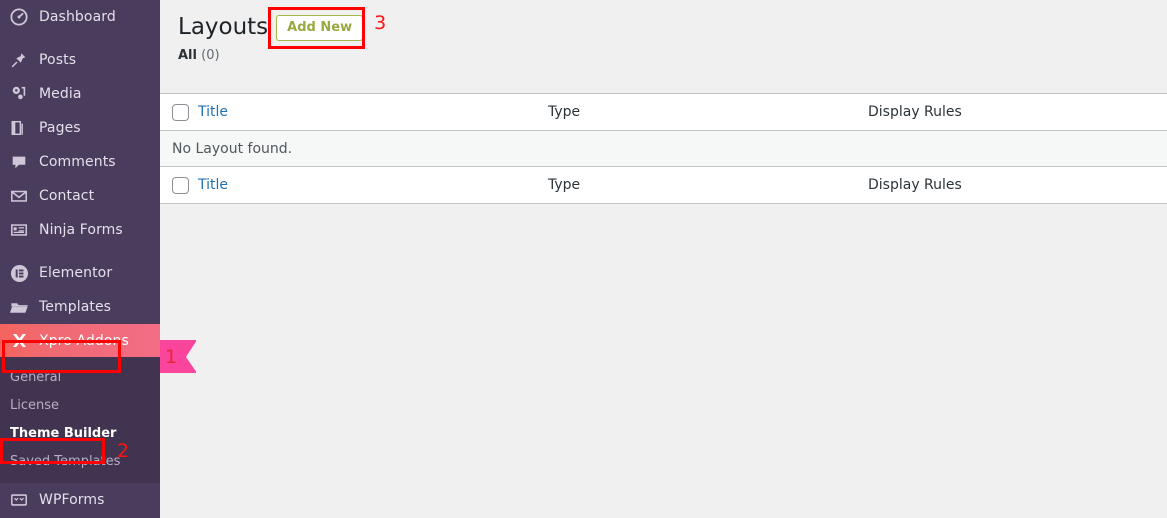 The width and height of the screenshot is (1167, 518). I want to click on page-header: Layouts Add New 3, so click(663, 24).